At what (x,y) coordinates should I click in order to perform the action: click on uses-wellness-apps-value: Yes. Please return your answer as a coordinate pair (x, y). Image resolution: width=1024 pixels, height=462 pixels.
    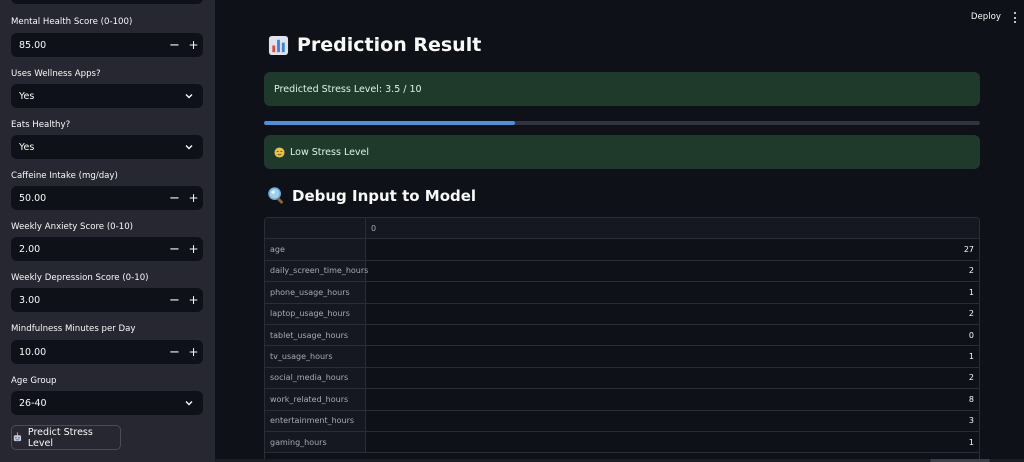
    Looking at the image, I should click on (27, 96).